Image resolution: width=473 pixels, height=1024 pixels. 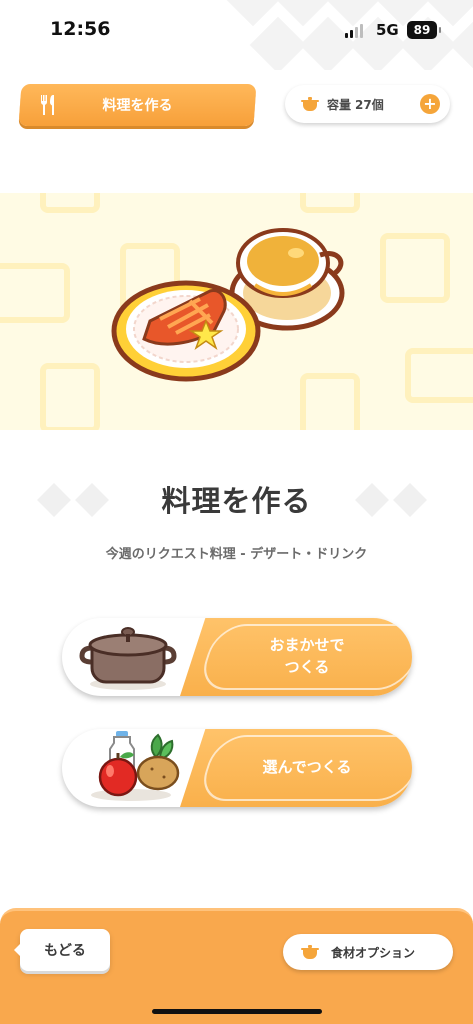 What do you see at coordinates (237, 657) in the screenshot?
I see `auto-cook-button: おまかせで つくる` at bounding box center [237, 657].